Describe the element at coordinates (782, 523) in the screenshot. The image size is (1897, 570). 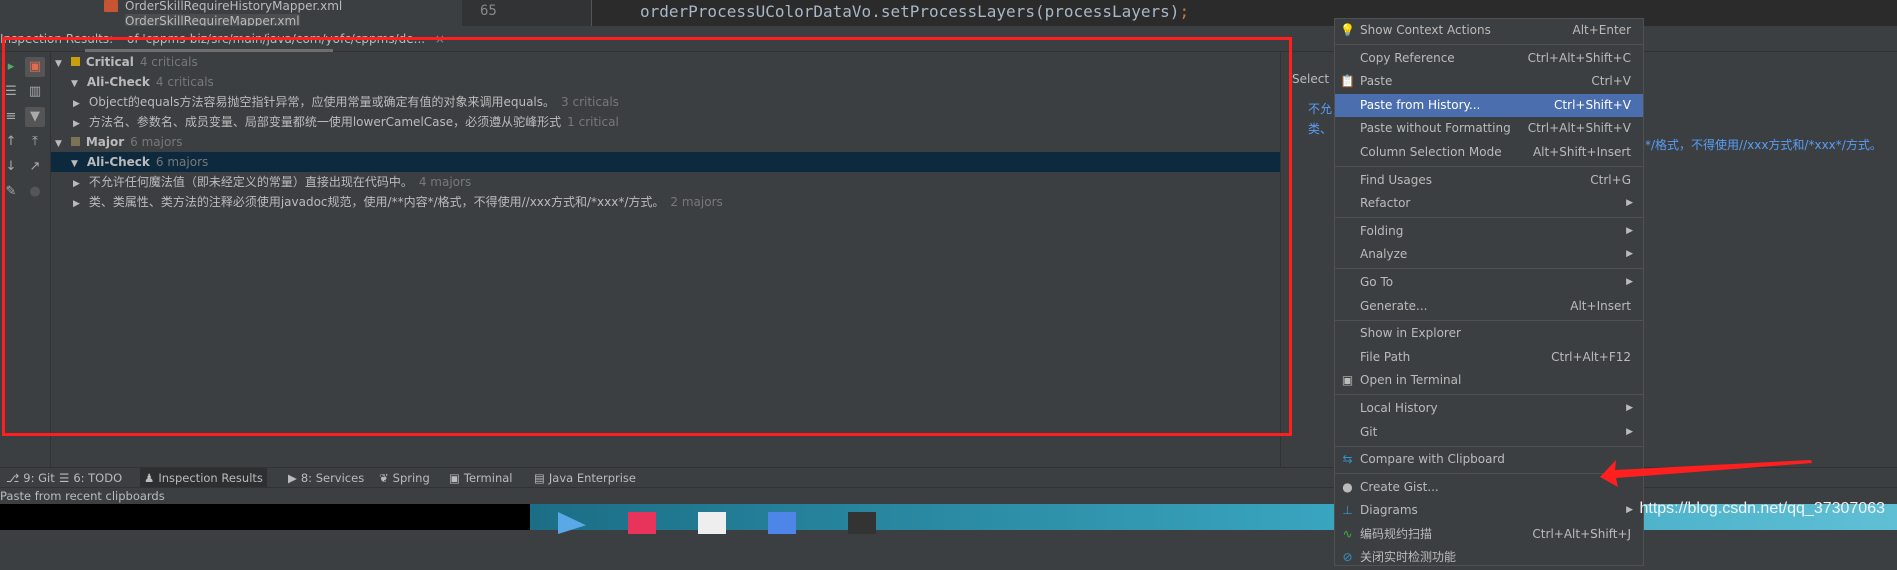
I see `document-icon` at that location.